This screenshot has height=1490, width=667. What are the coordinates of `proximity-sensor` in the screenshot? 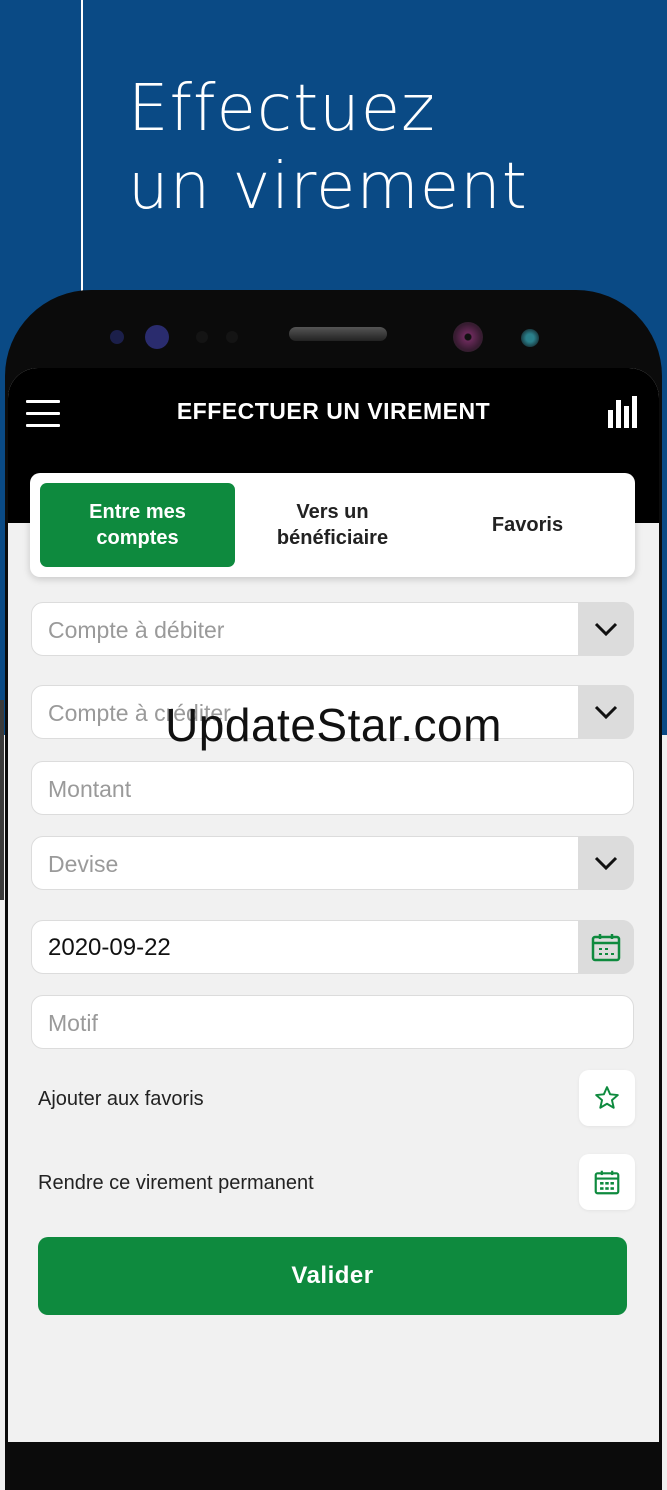 It's located at (117, 337).